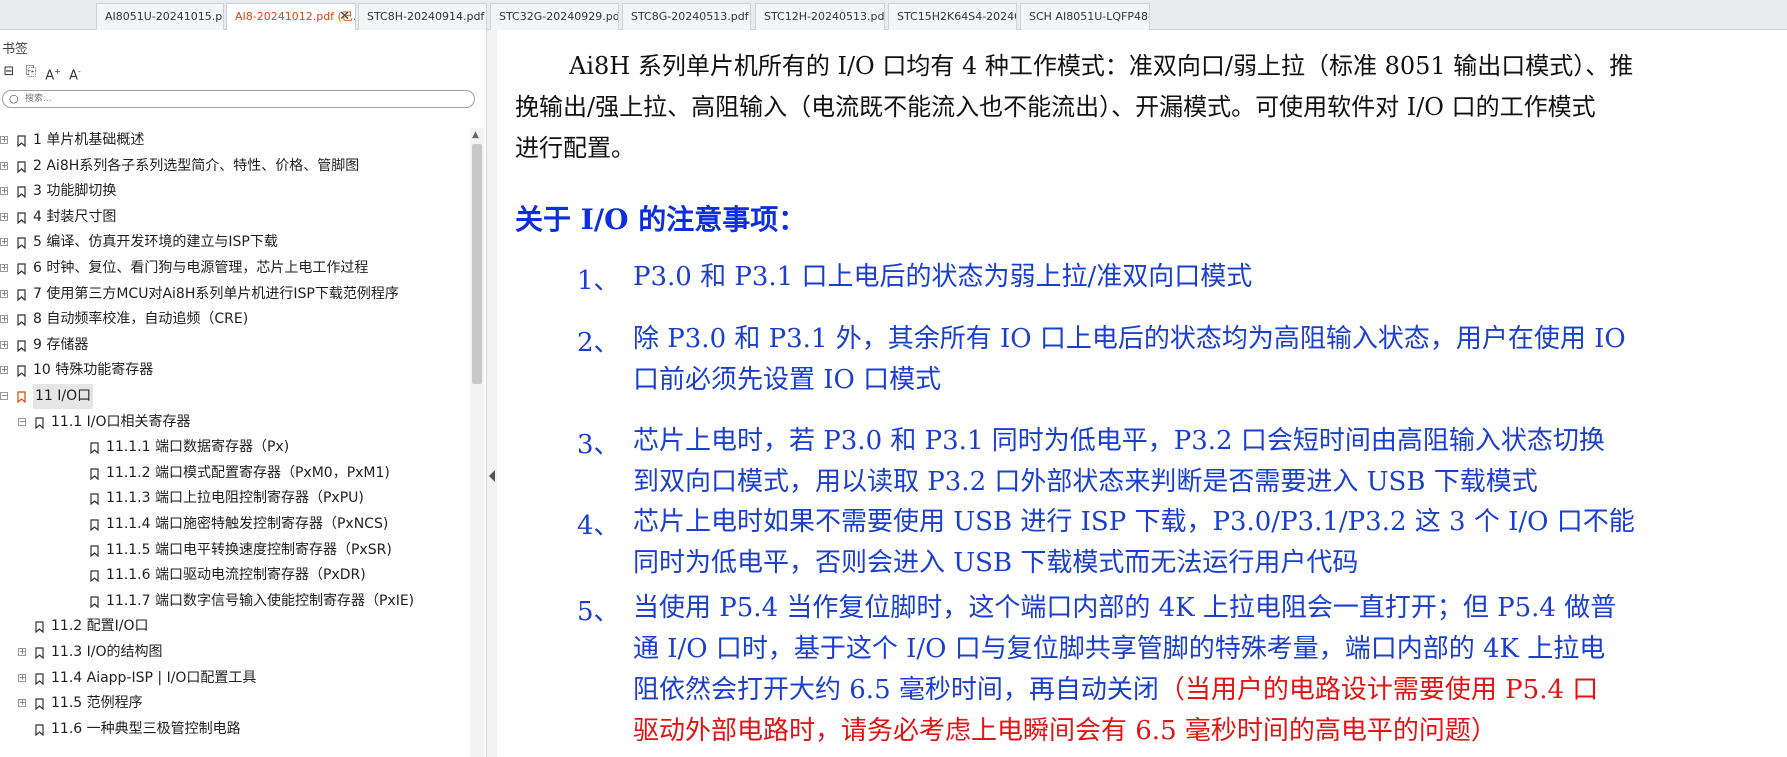  Describe the element at coordinates (245, 99) in the screenshot. I see `search-input` at that location.